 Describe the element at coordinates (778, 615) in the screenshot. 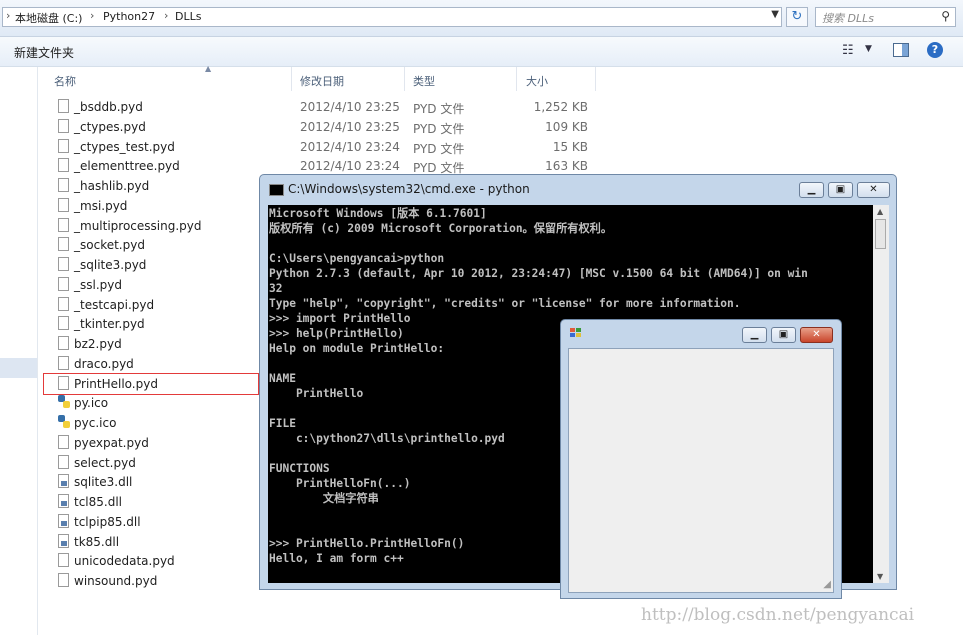

I see `watermark: http://blog.csdn.net/pengyancai` at that location.